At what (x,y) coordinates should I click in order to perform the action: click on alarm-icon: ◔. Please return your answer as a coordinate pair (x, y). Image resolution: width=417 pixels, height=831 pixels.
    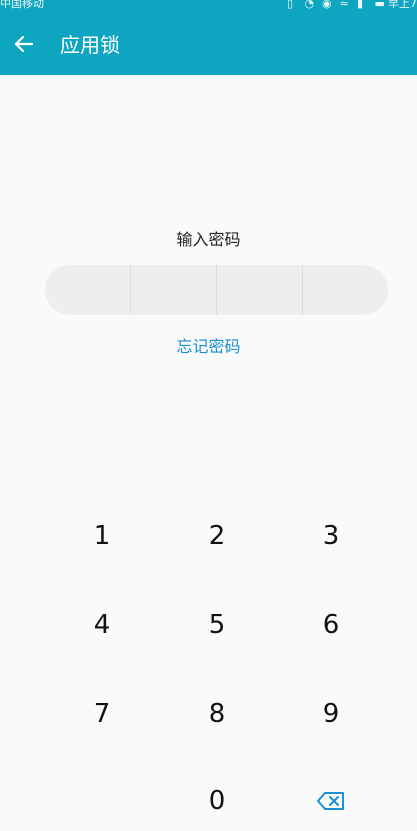
    Looking at the image, I should click on (309, 5).